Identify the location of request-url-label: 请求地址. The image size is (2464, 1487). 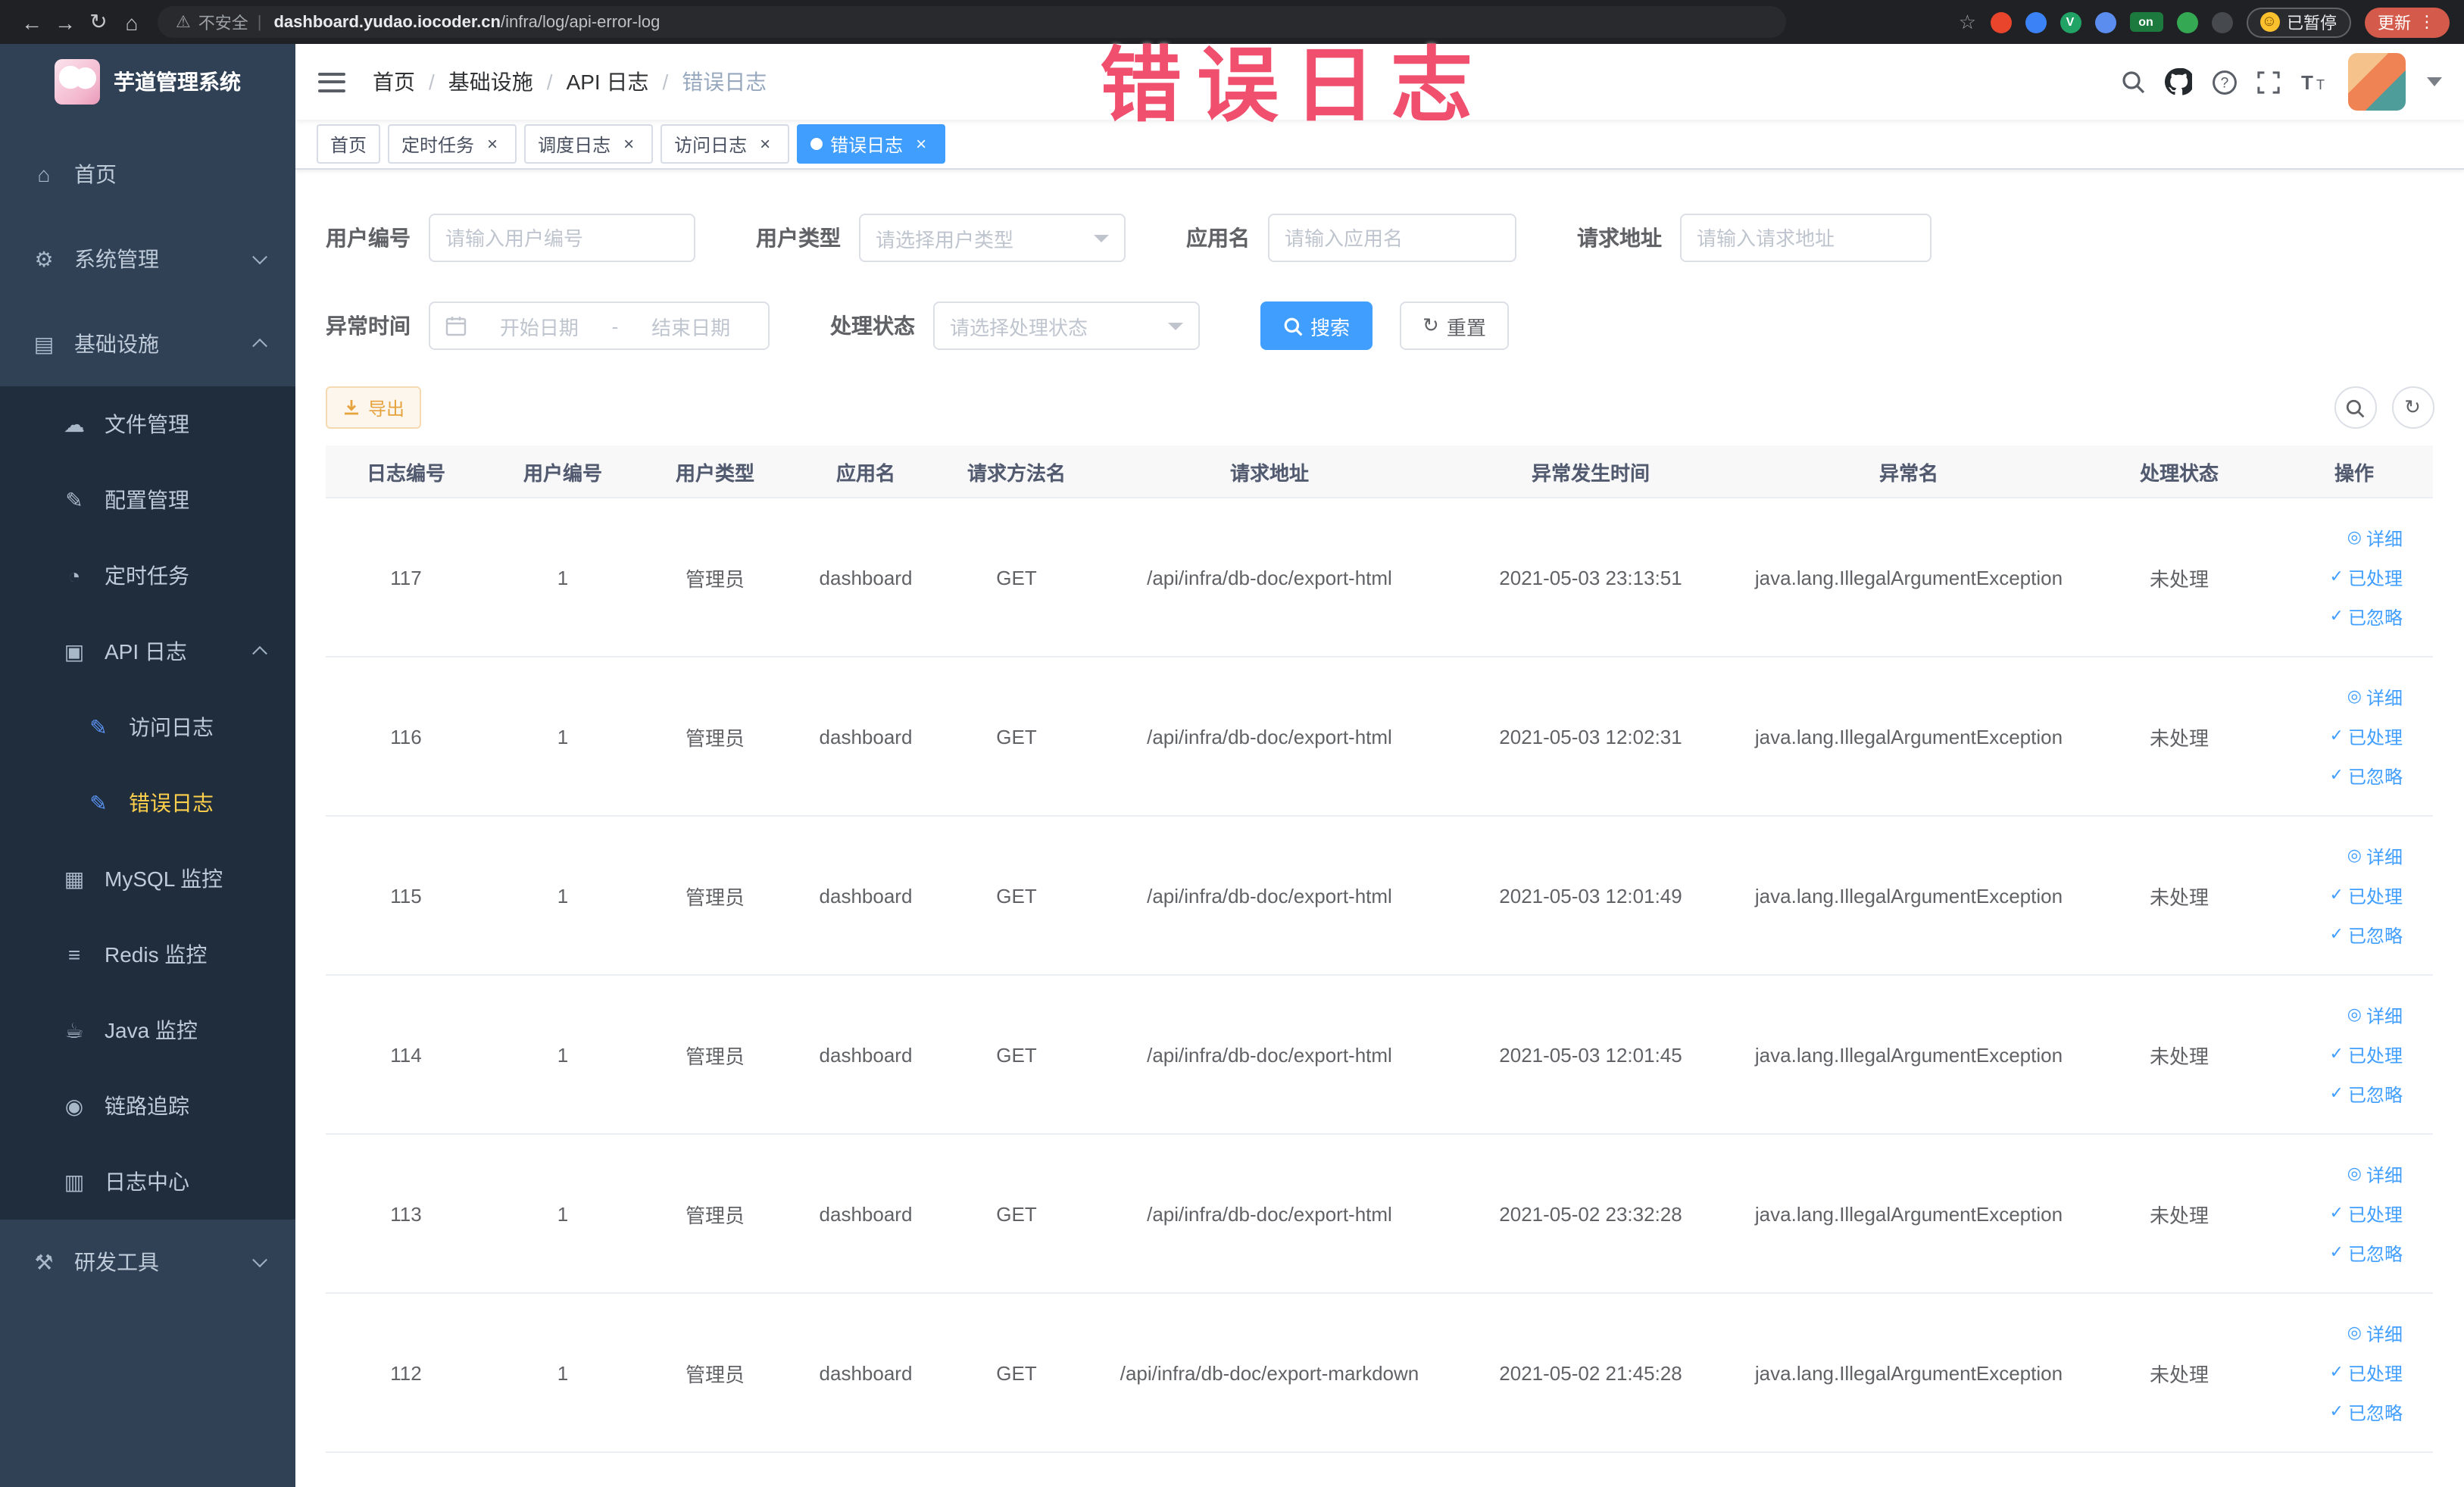
(1619, 238).